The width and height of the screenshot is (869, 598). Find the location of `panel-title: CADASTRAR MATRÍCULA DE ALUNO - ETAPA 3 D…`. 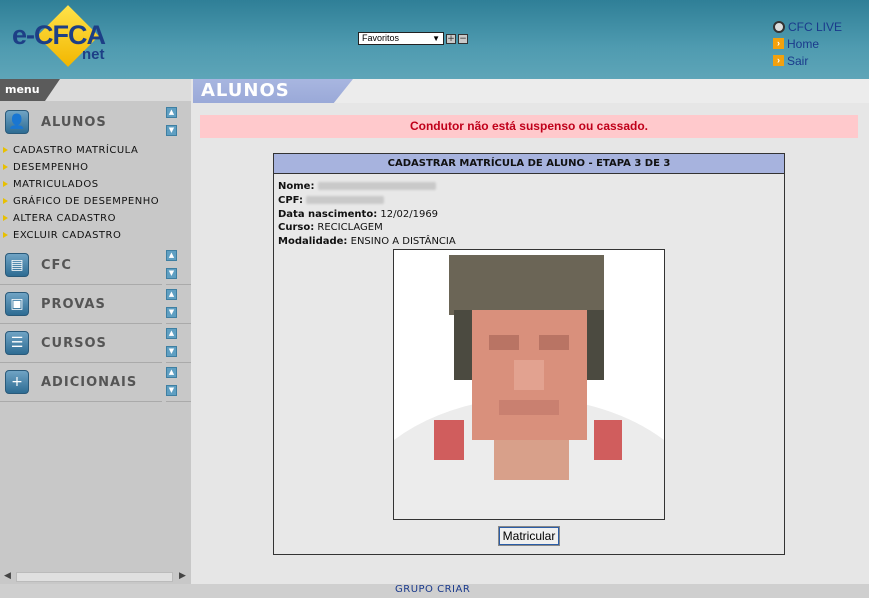

panel-title: CADASTRAR MATRÍCULA DE ALUNO - ETAPA 3 D… is located at coordinates (529, 164).